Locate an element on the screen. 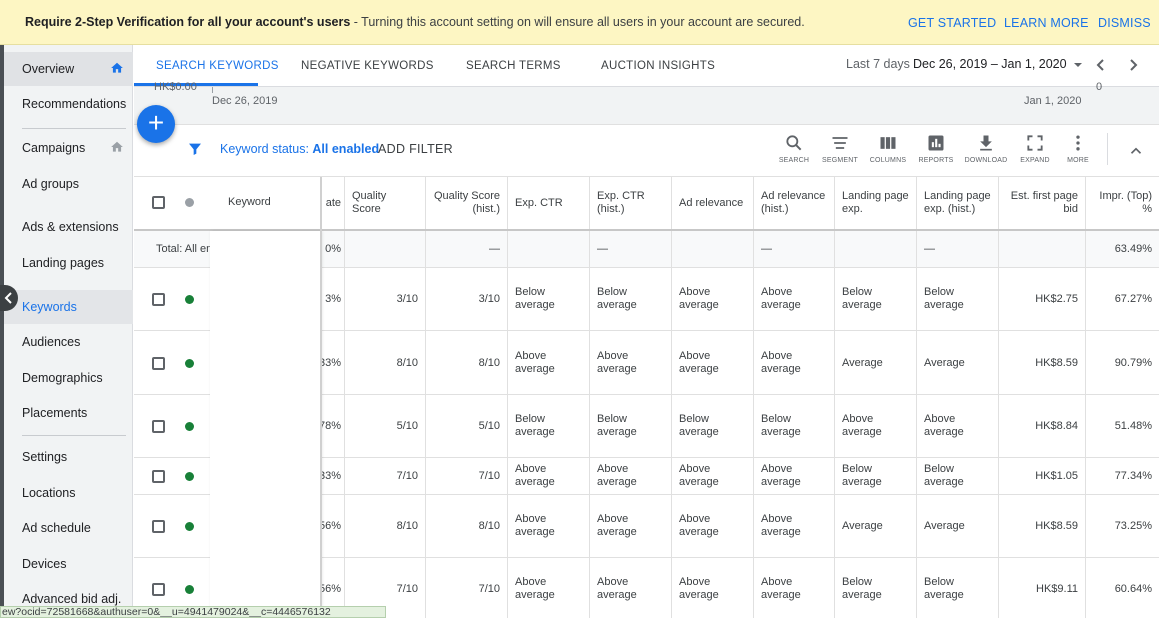 The height and width of the screenshot is (618, 1159). cell-impr: 77.34% is located at coordinates (1133, 476).